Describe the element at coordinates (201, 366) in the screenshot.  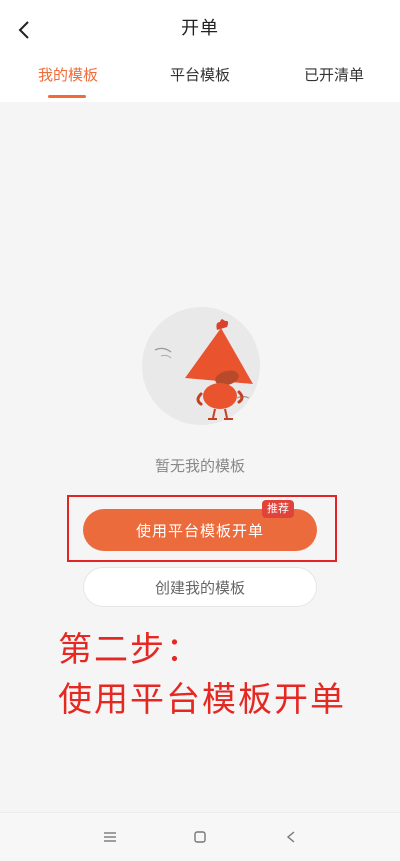
I see `mascot-illustration` at that location.